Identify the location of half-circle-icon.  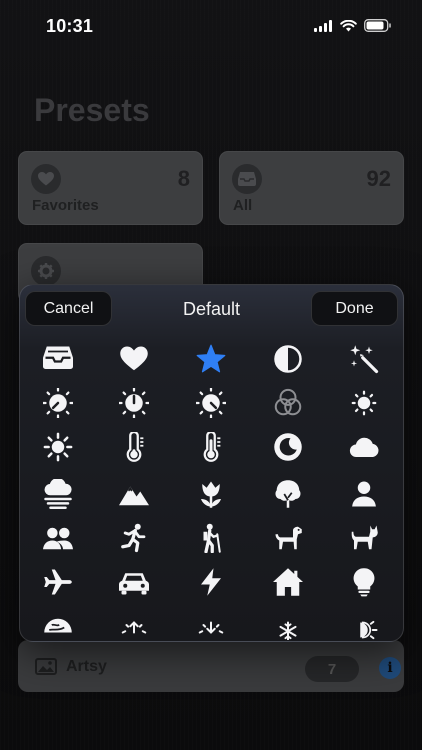
(288, 359).